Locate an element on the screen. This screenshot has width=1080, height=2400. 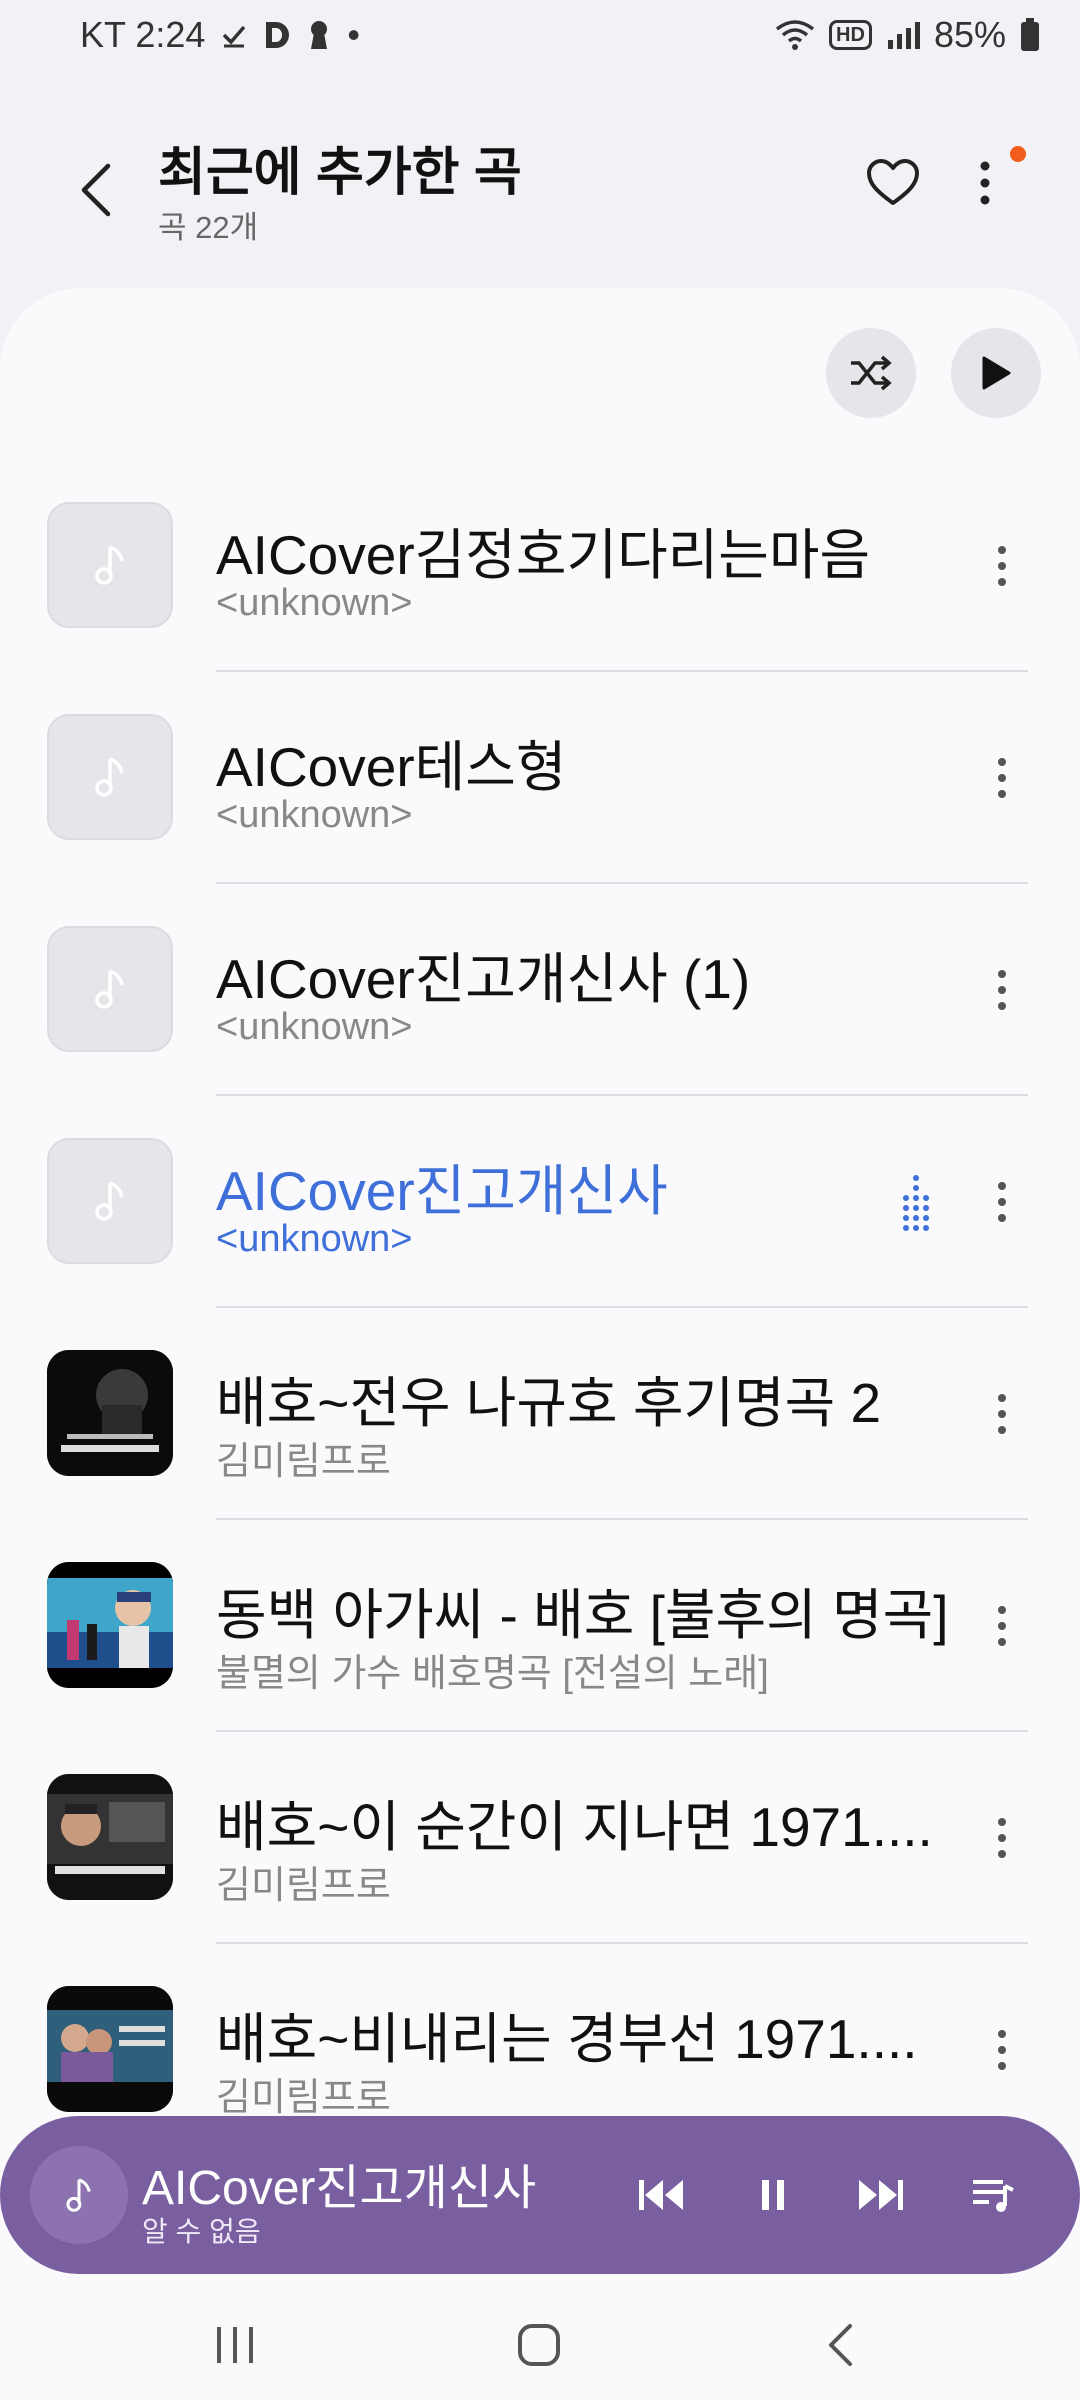
song-count: 곡 22개 is located at coordinates (208, 227).